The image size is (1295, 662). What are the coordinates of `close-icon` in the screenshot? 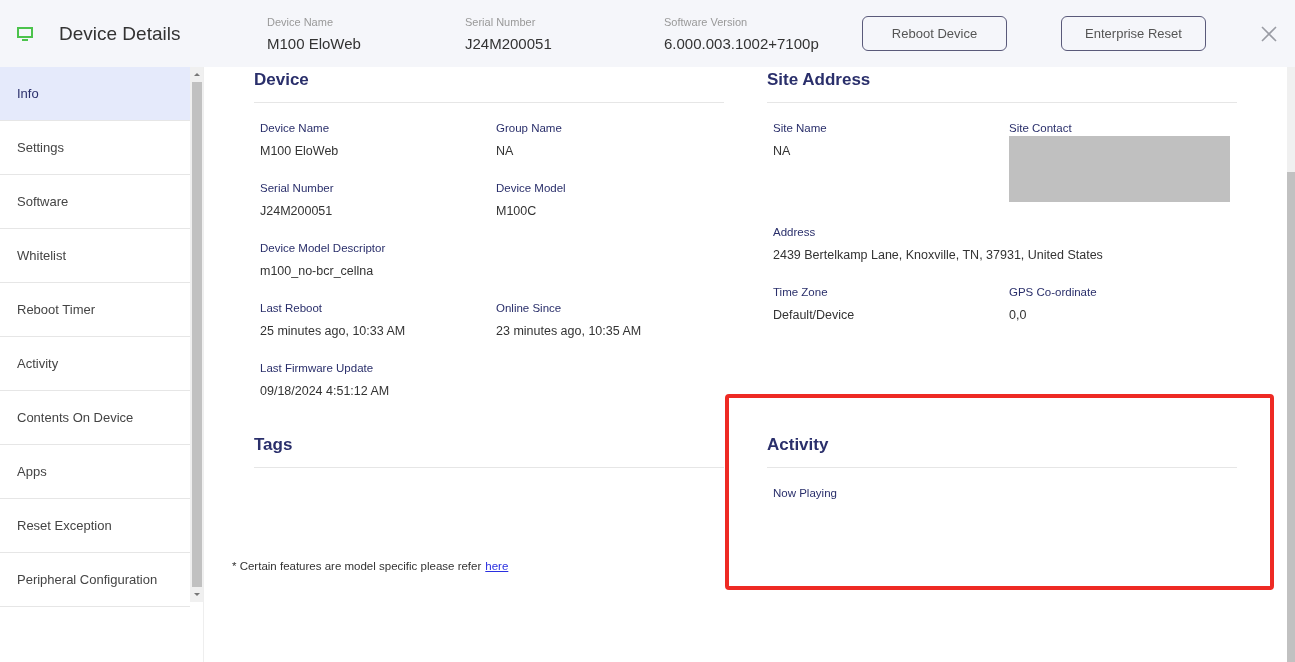 It's located at (1269, 33).